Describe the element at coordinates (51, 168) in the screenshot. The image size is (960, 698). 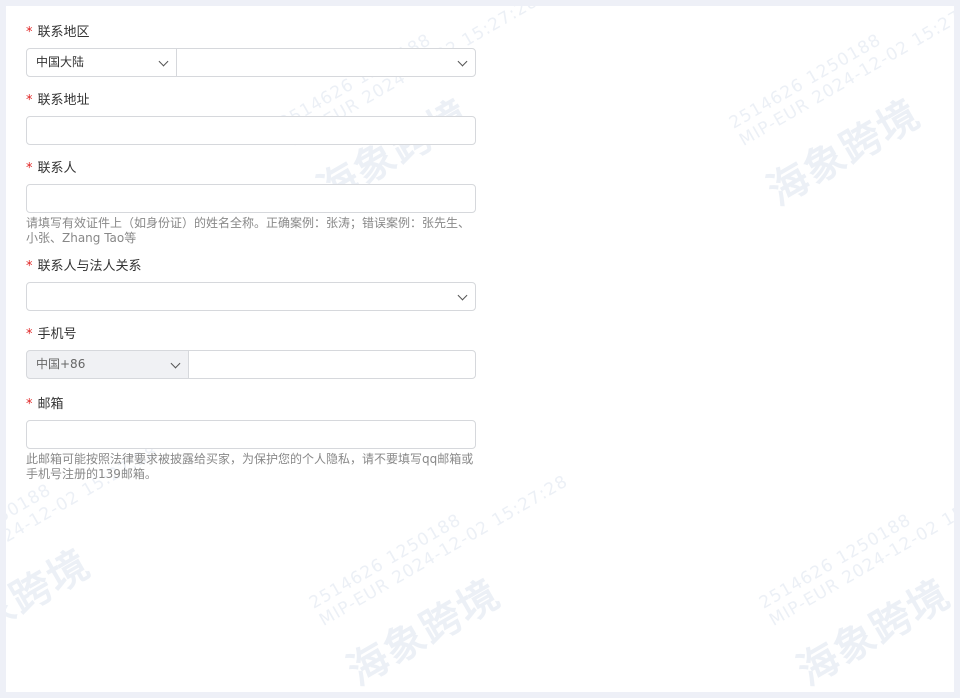
I see `contact-label: * 联系人` at that location.